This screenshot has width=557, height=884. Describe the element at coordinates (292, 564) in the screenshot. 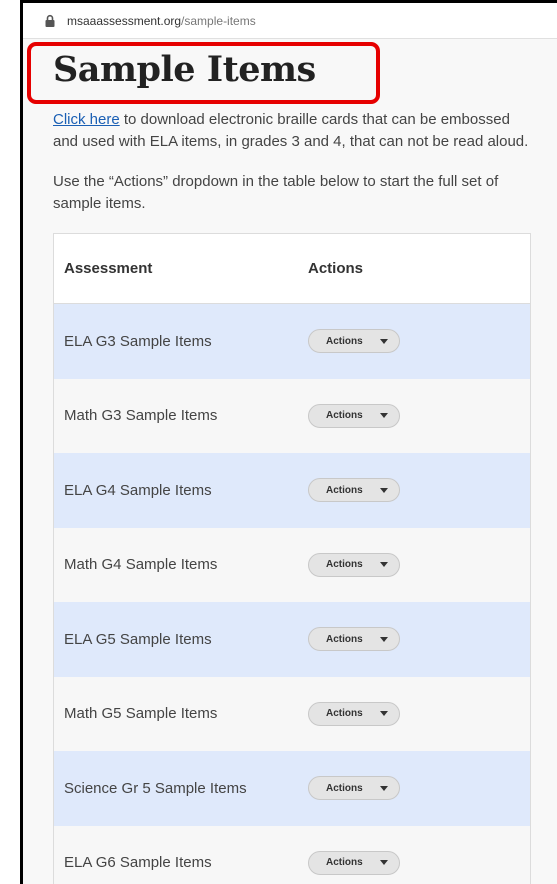

I see `table-row: Math G4 Sample Items Actions` at that location.